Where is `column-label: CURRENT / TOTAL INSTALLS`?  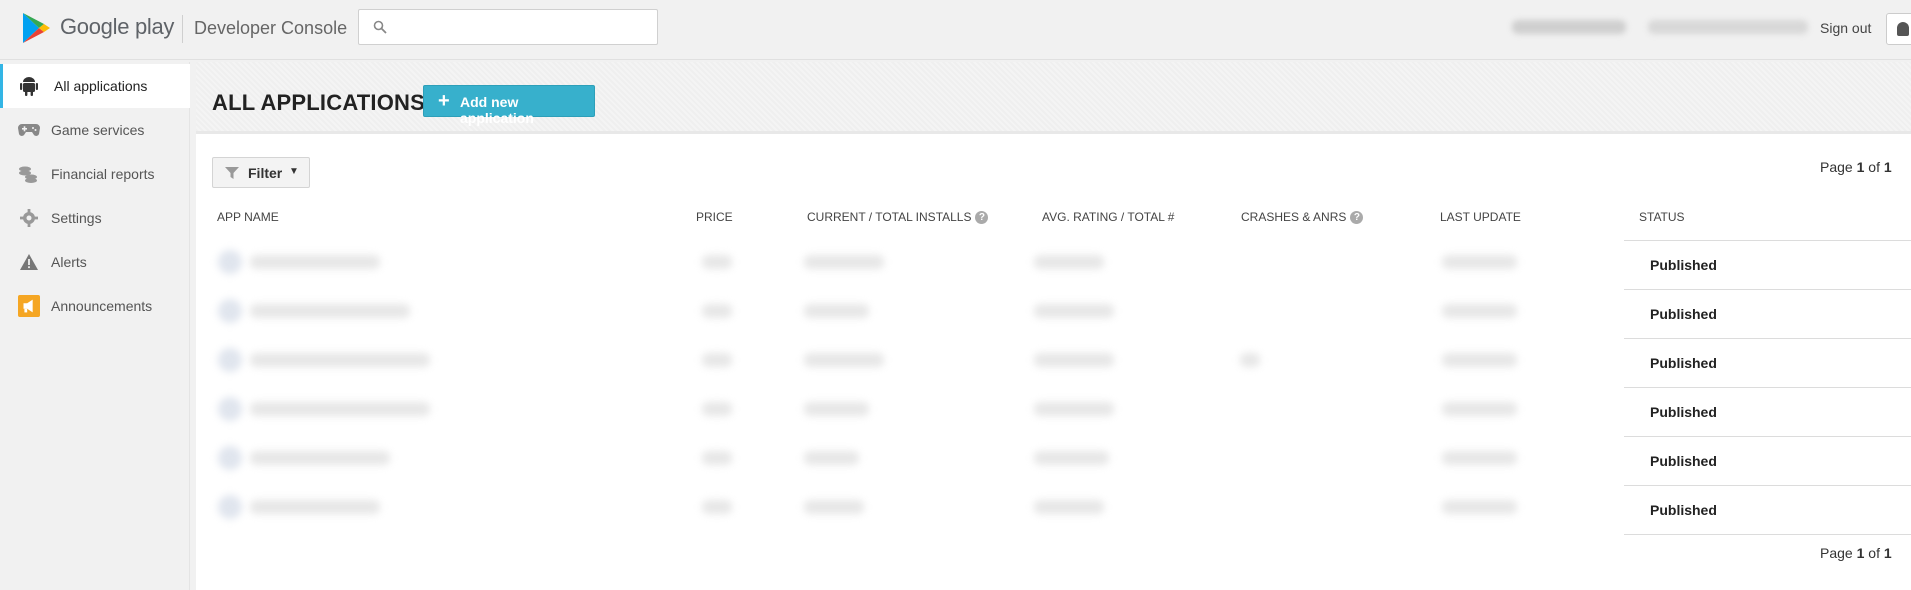 column-label: CURRENT / TOTAL INSTALLS is located at coordinates (889, 217).